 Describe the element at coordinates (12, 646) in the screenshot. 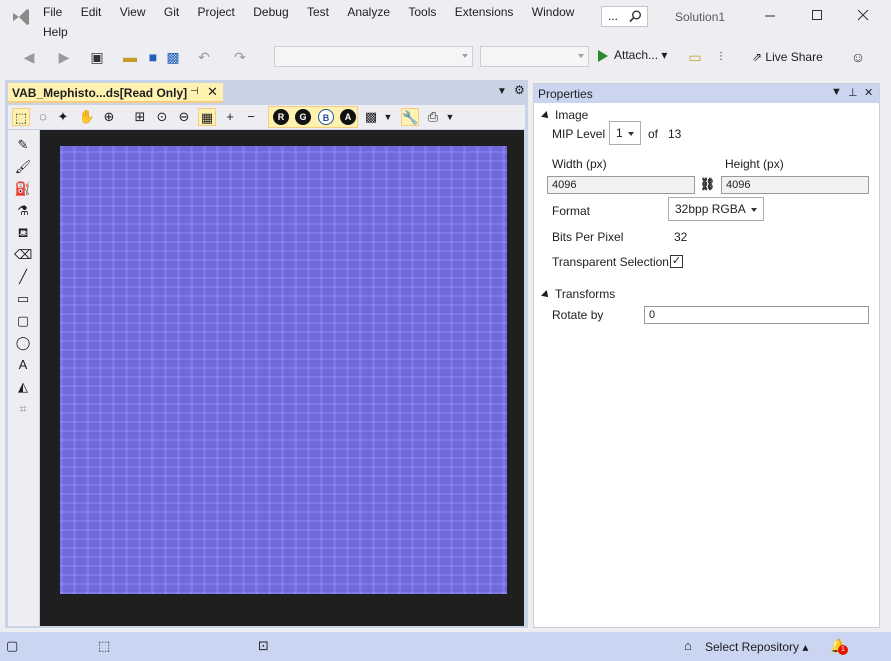

I see `chat-icon: ▢` at that location.